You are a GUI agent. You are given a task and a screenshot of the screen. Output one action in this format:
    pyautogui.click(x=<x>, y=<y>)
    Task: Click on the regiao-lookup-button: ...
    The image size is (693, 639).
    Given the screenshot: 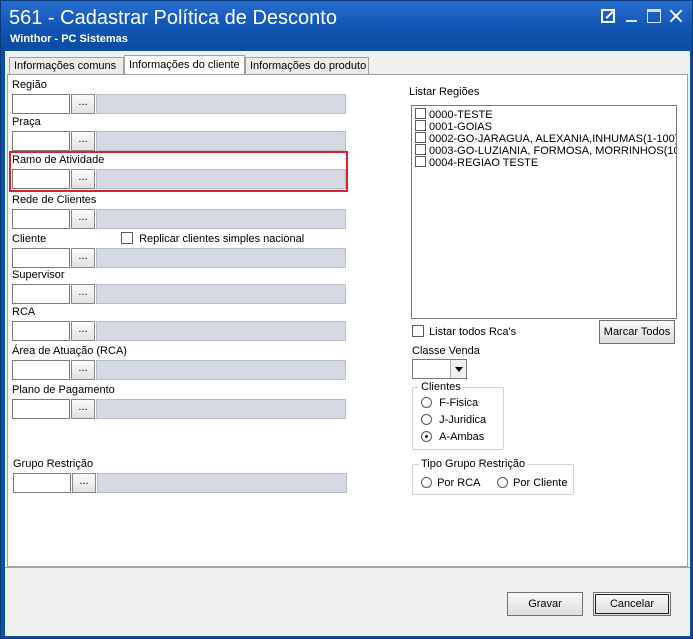 What is the action you would take?
    pyautogui.click(x=83, y=104)
    